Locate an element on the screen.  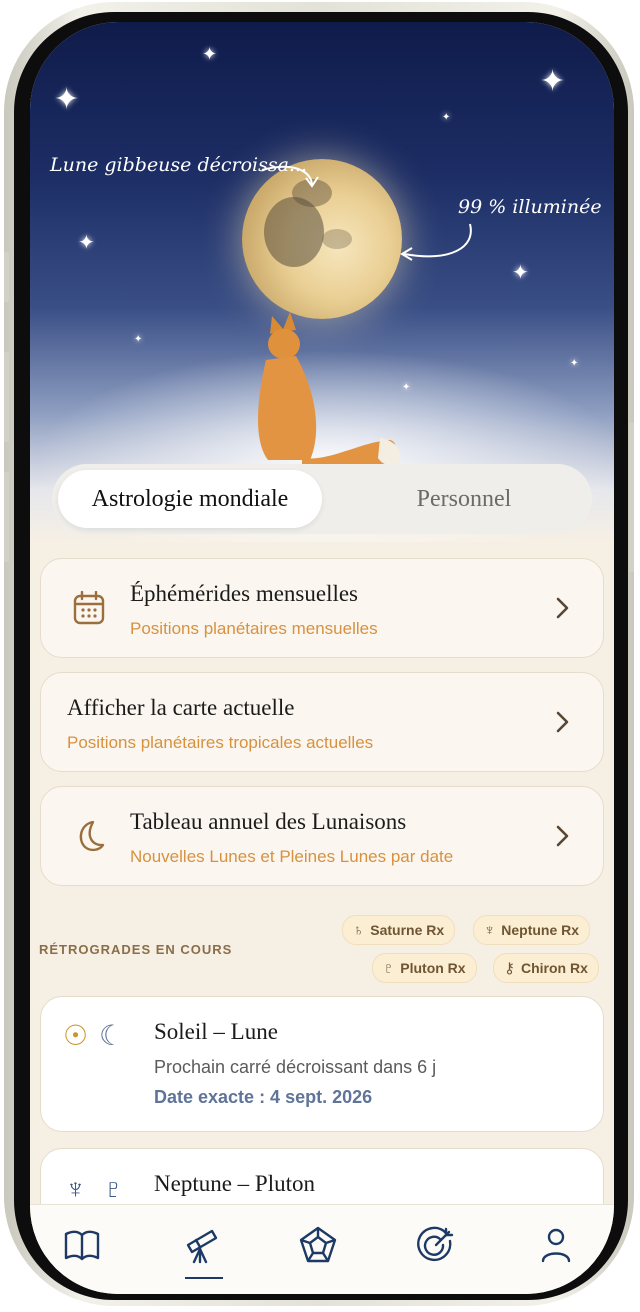
retrograde-chip-saturne: ♄ Saturne Rx is located at coordinates (399, 930).